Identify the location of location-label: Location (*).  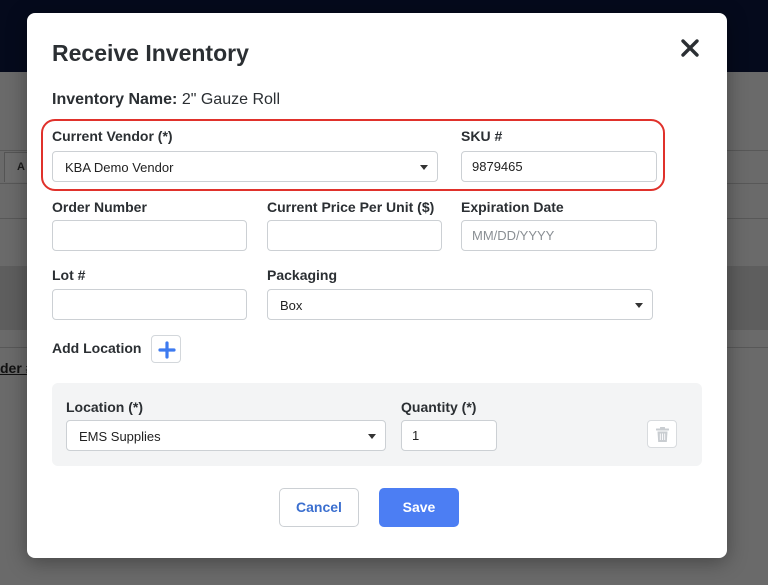
(104, 407).